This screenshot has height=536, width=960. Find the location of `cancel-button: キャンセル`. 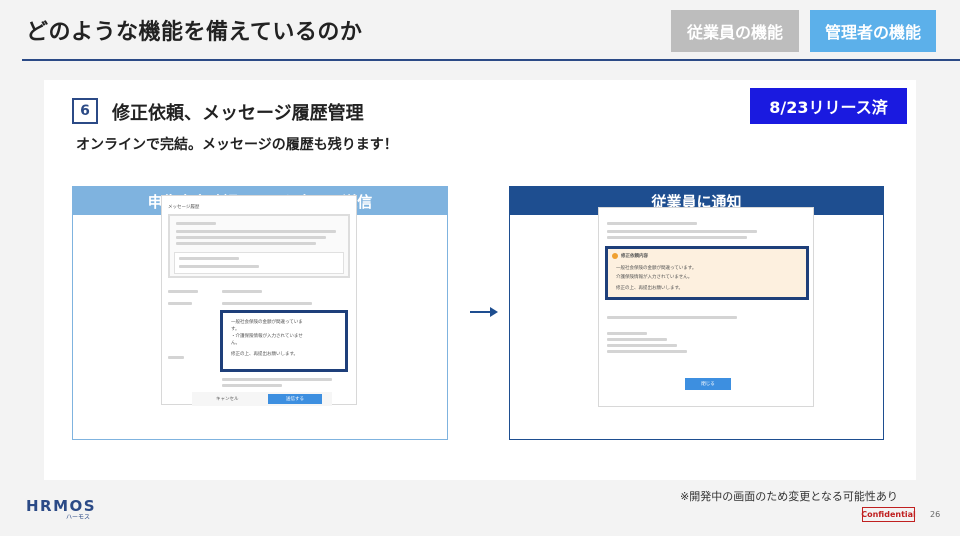

cancel-button: キャンセル is located at coordinates (227, 399).